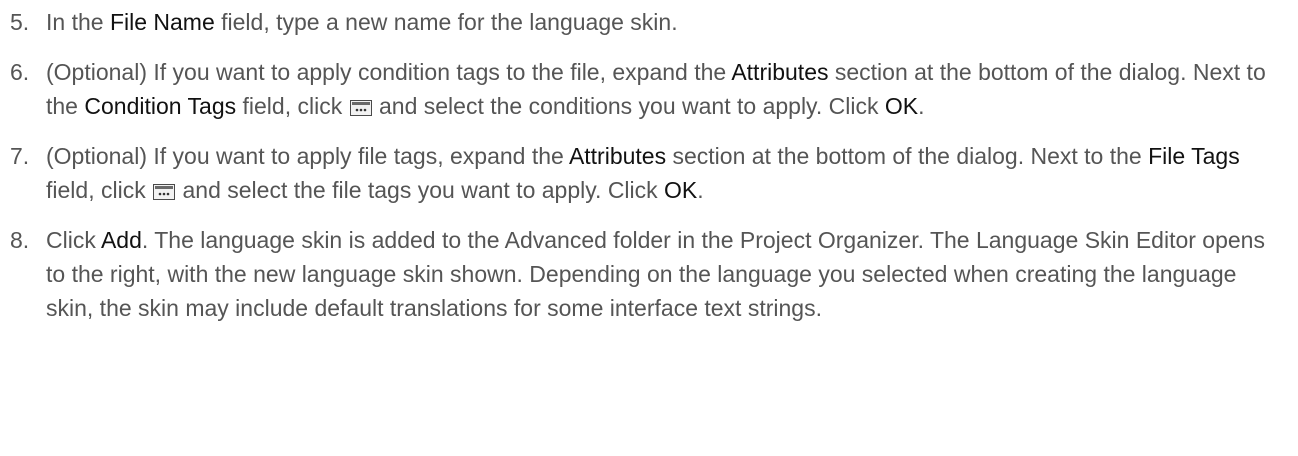 This screenshot has width=1298, height=456. What do you see at coordinates (121, 240) in the screenshot?
I see `ui-term-add: Add` at bounding box center [121, 240].